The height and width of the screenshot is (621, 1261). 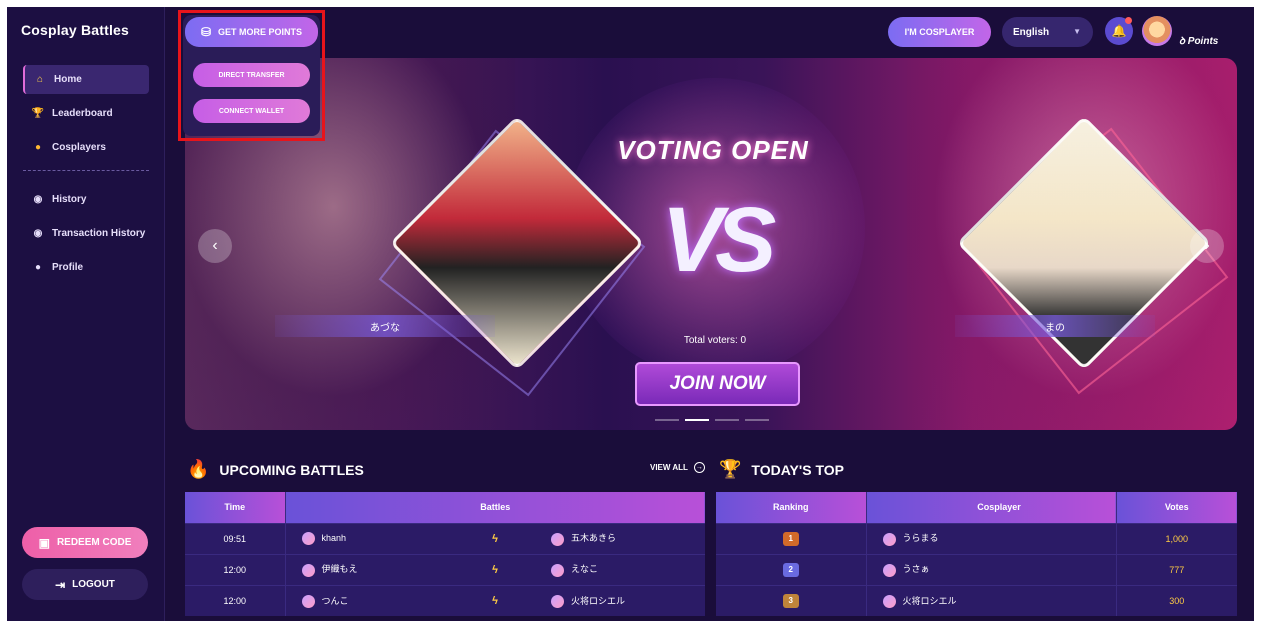 What do you see at coordinates (86, 79) in the screenshot?
I see `sidebar-item-home: ⌂ Home` at bounding box center [86, 79].